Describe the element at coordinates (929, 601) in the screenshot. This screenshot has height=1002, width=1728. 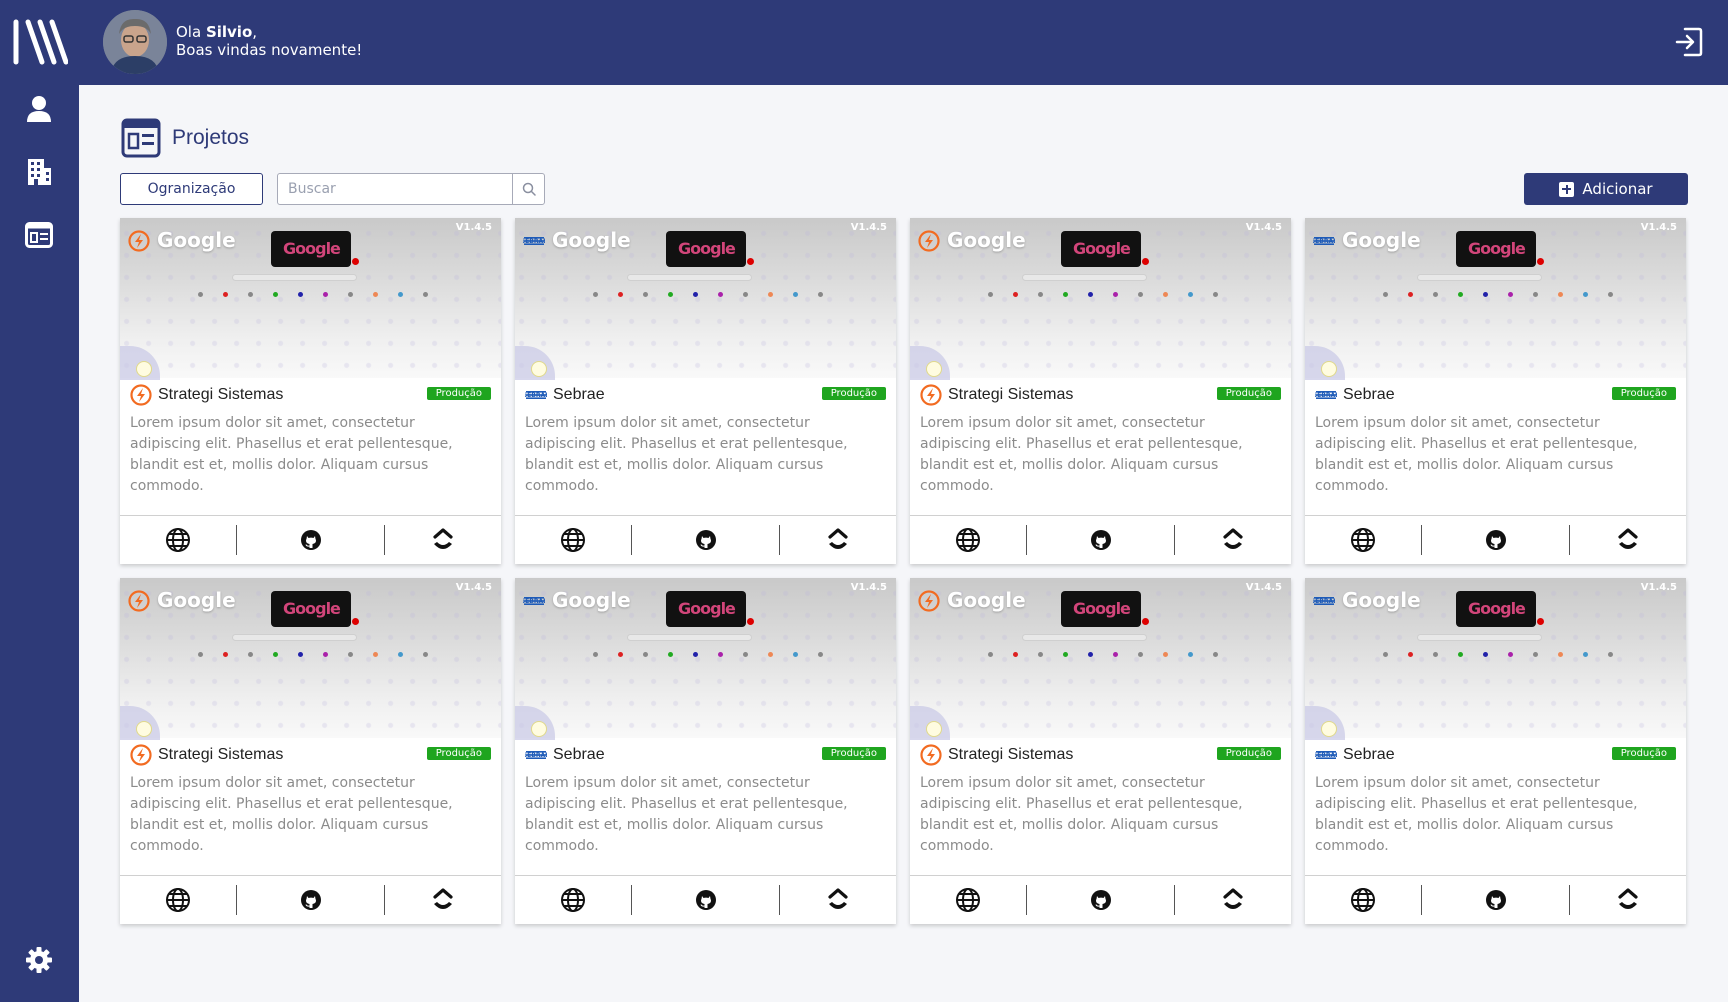
I see `preview-org-logo-icon` at that location.